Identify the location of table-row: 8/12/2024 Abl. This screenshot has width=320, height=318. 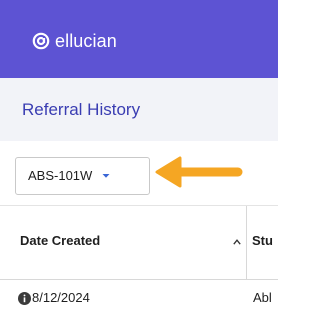
(139, 299).